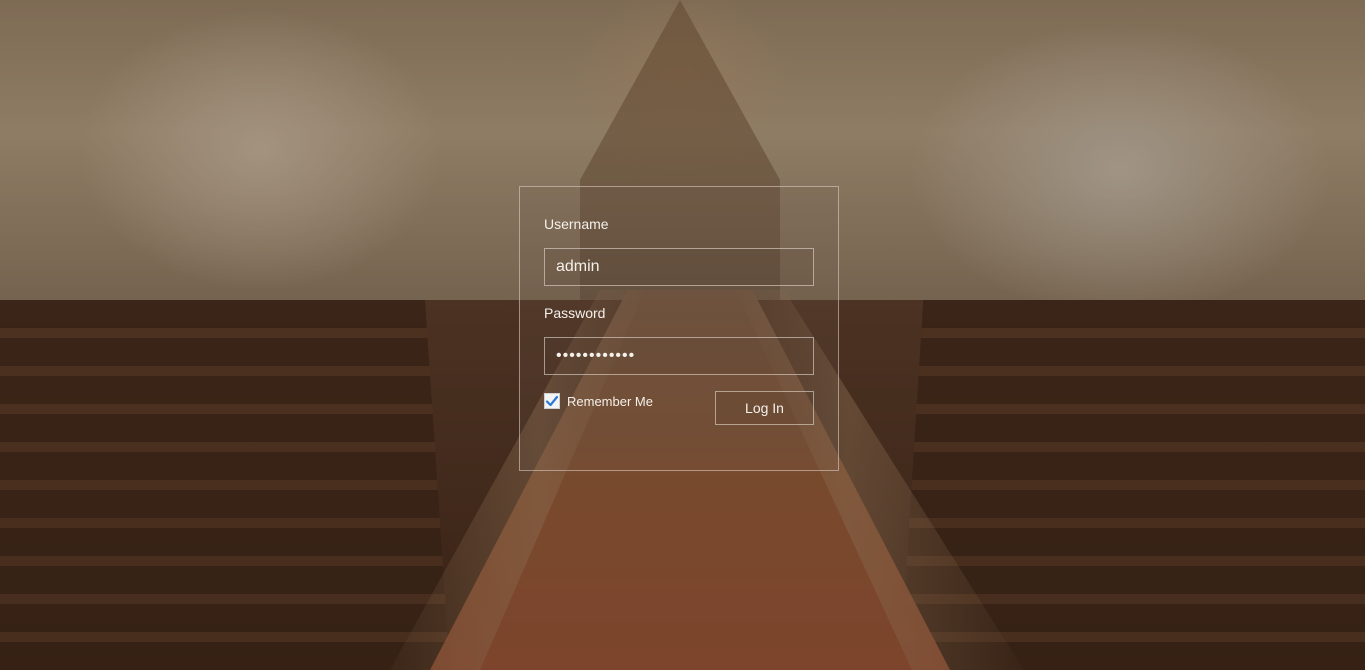 The image size is (1365, 670). I want to click on username-label: Username, so click(576, 224).